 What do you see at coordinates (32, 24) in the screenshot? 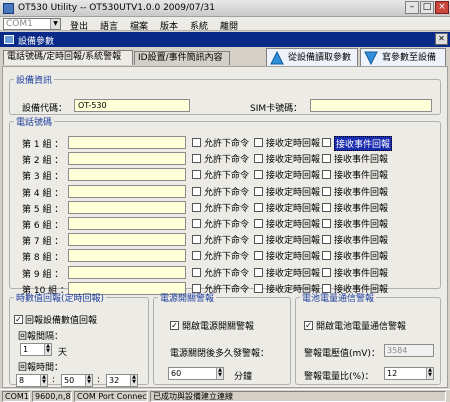
I see `com-port-select: COM1 ▼` at bounding box center [32, 24].